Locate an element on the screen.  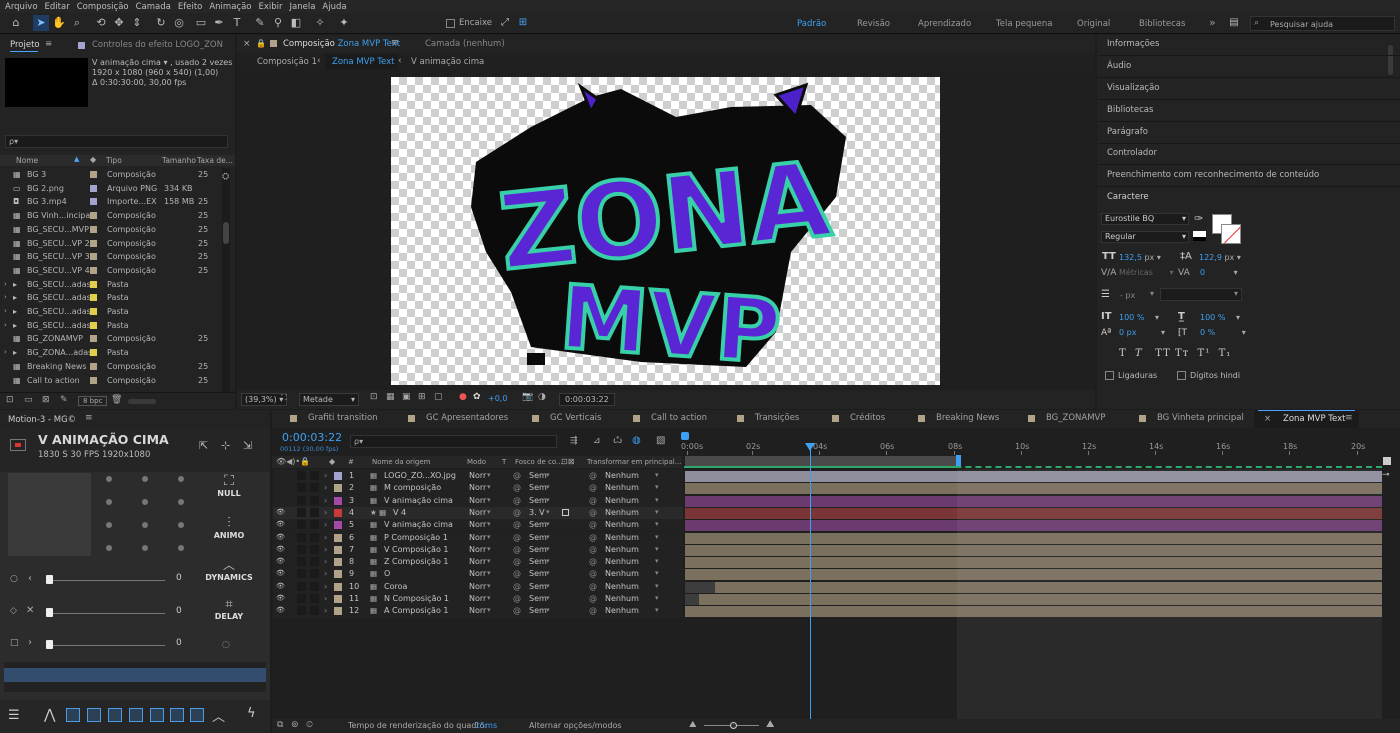
layer-row: 👁 › 10 ▦ Coroa Norr ▾ @ Sem ▾ @ Nenhum ▾ is located at coordinates (478, 586).